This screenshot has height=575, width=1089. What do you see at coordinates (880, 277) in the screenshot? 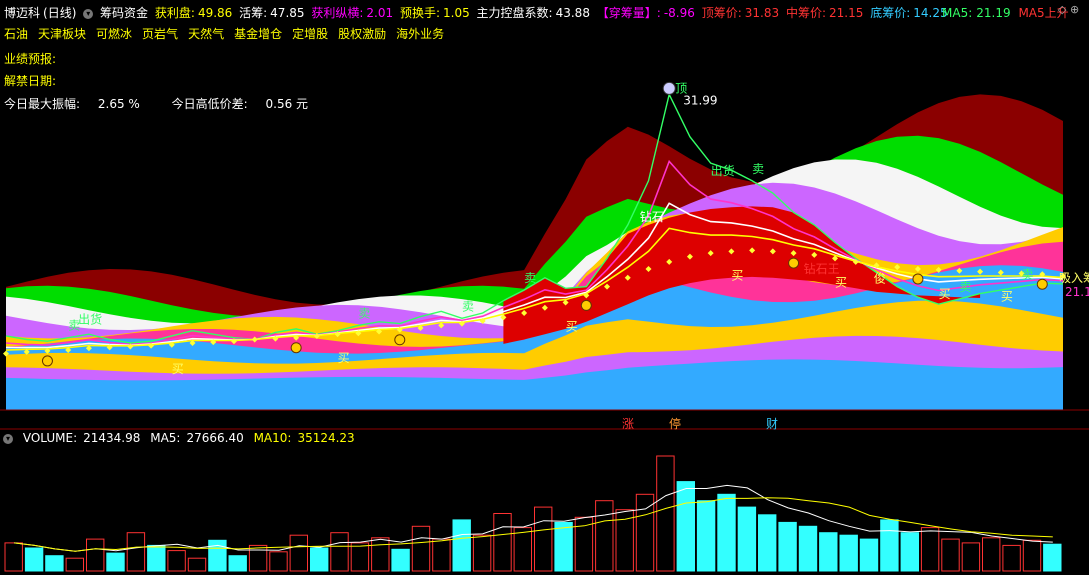
I see `jun-label: 俊` at bounding box center [880, 277].